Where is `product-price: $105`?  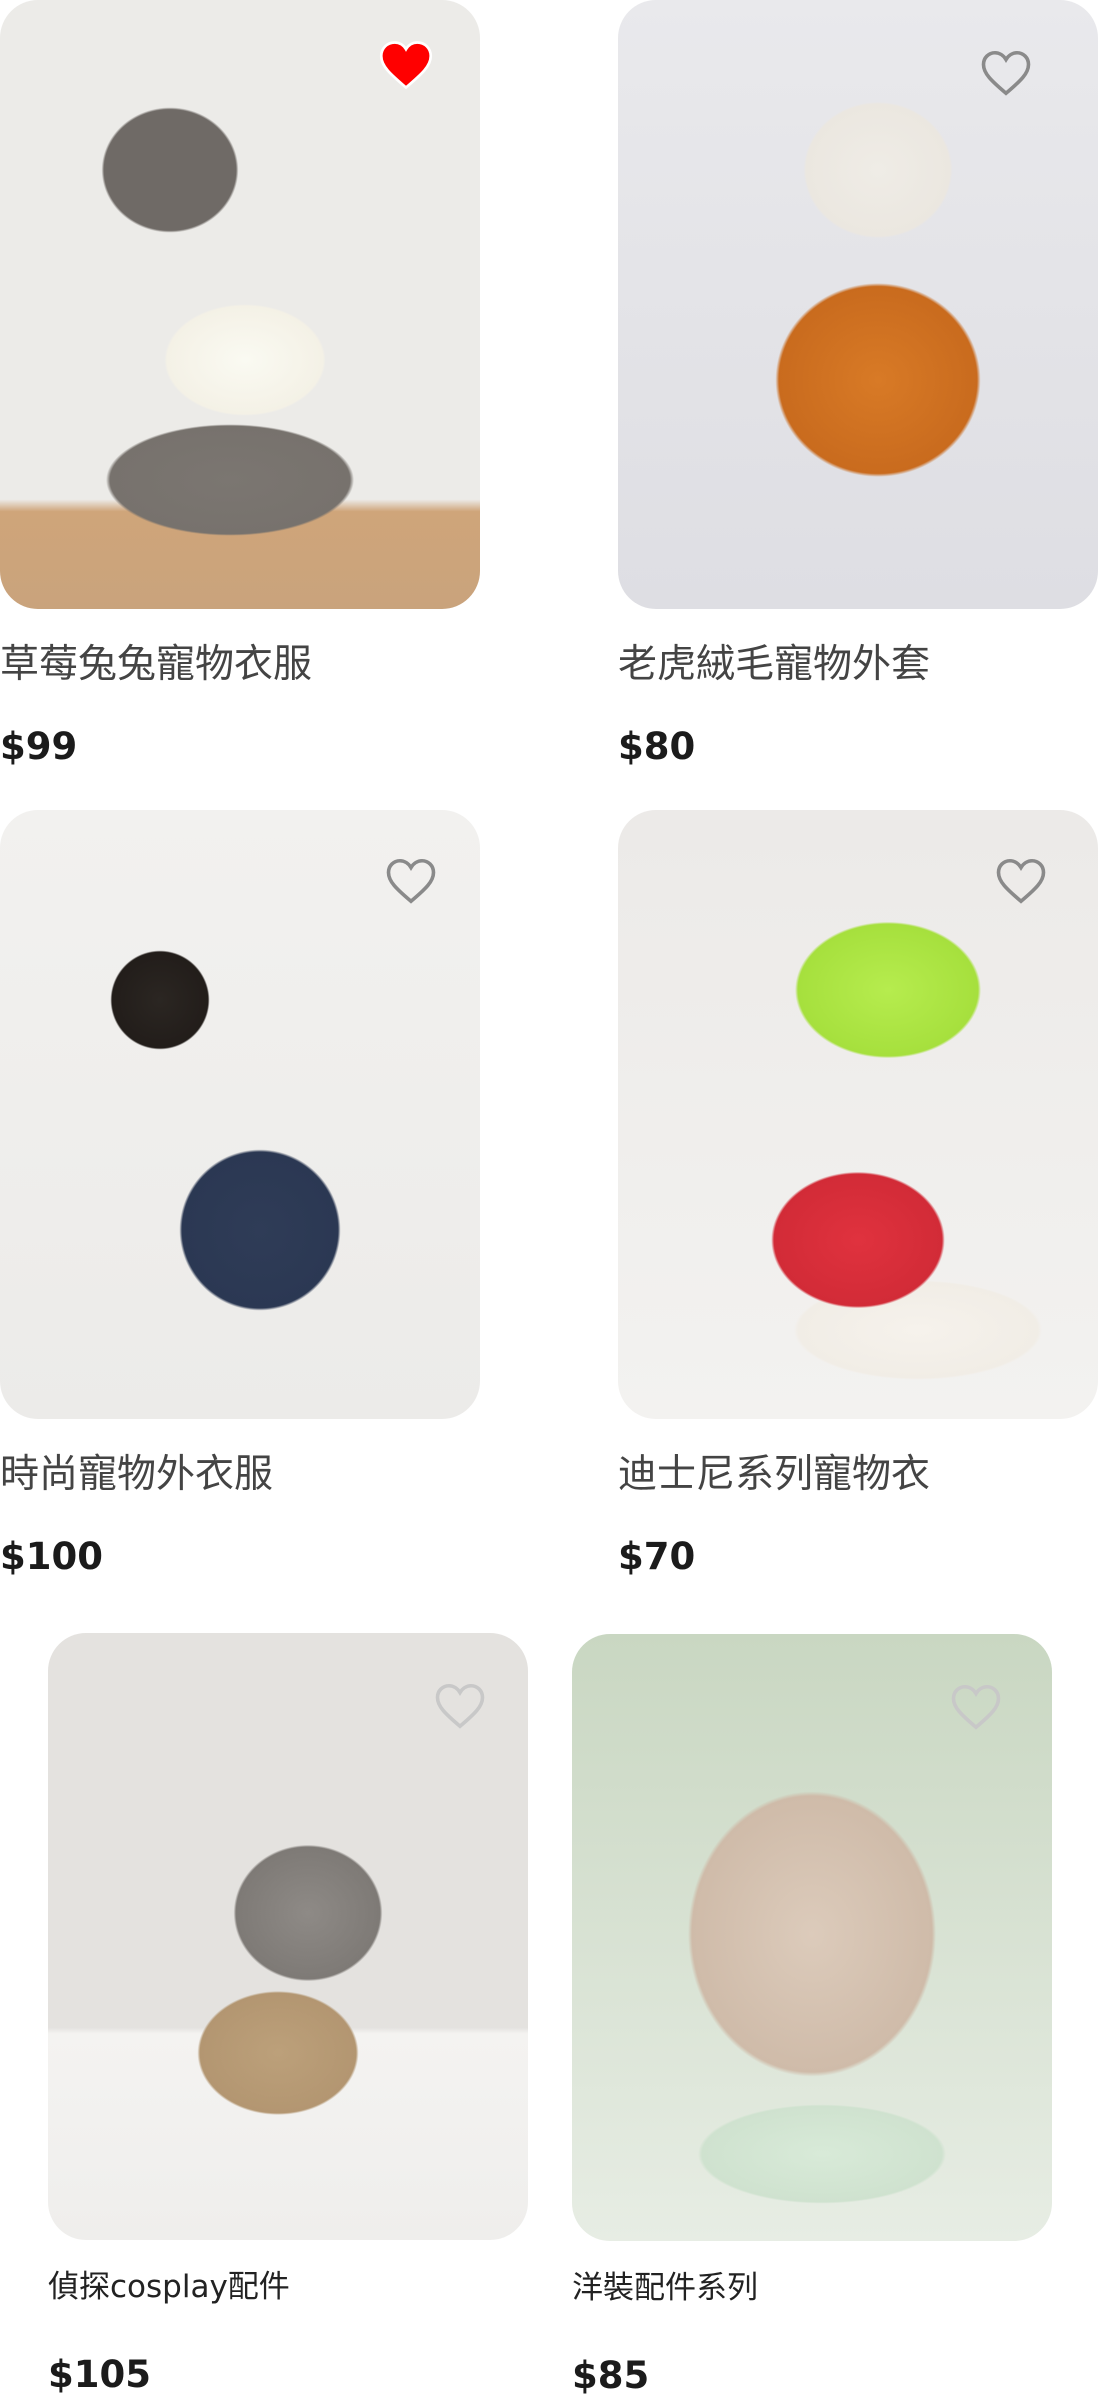 product-price: $105 is located at coordinates (99, 2374).